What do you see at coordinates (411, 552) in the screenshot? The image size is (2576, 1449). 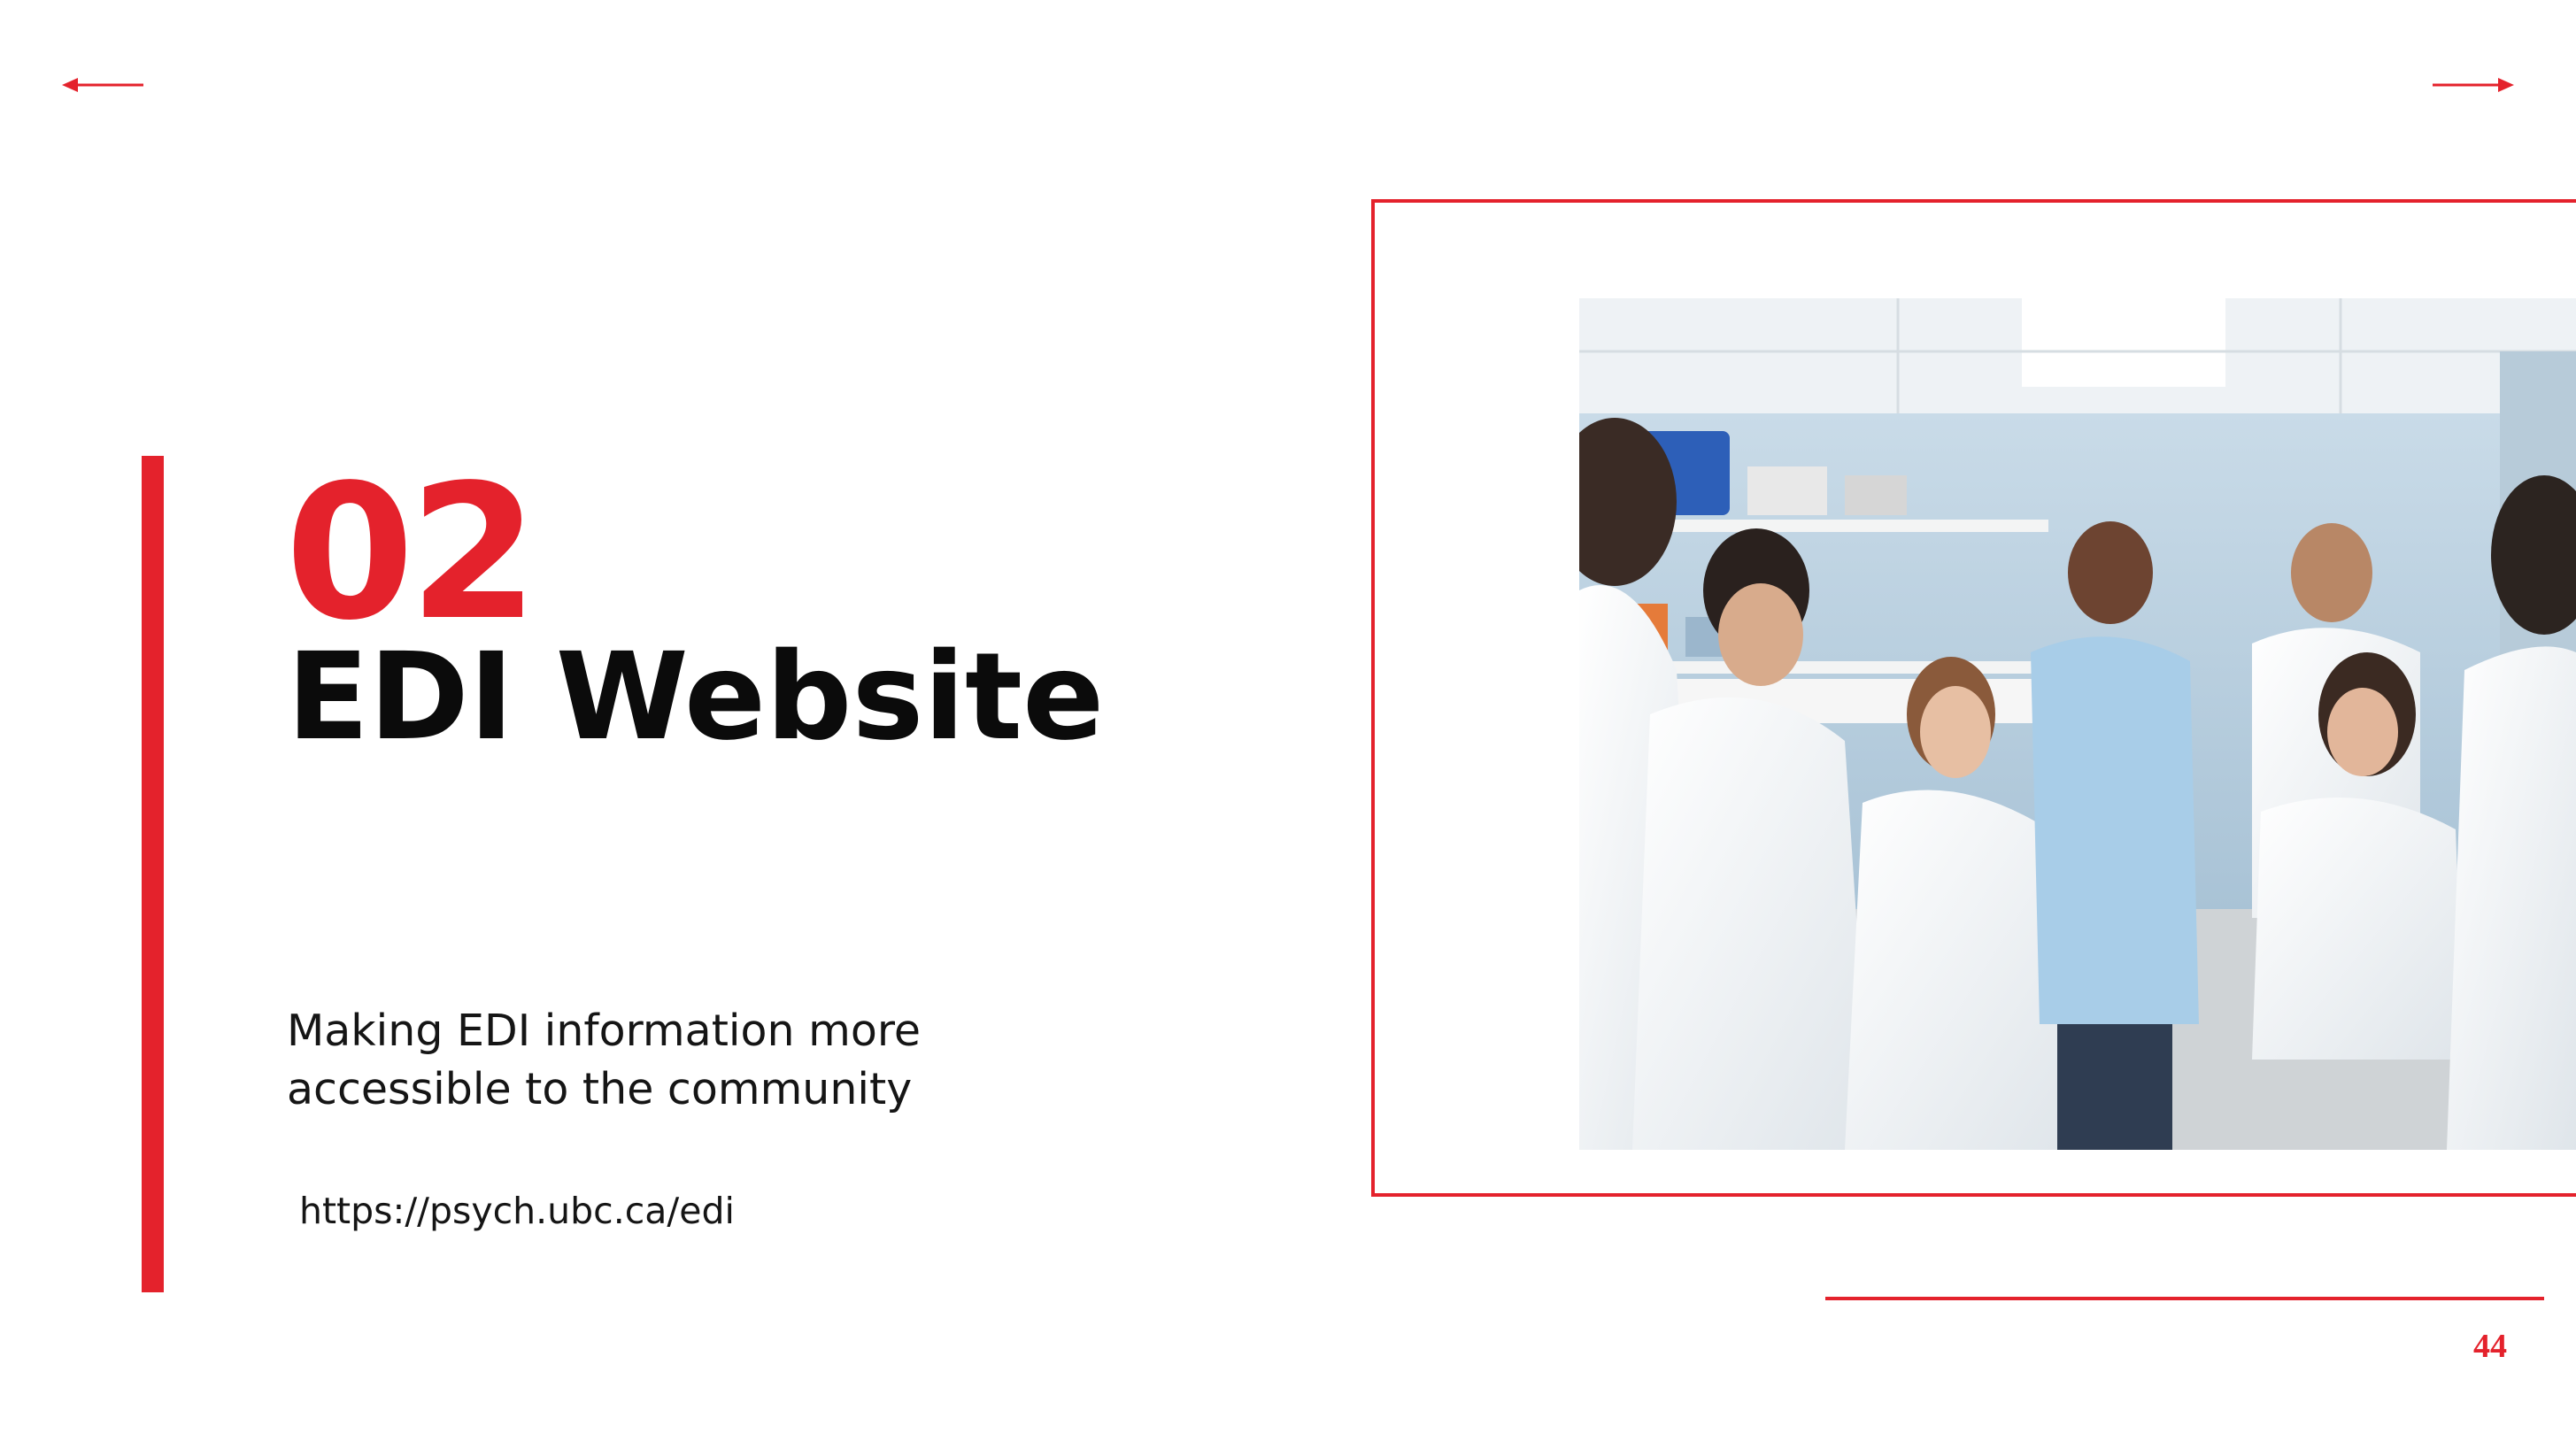 I see `section-number: 02` at bounding box center [411, 552].